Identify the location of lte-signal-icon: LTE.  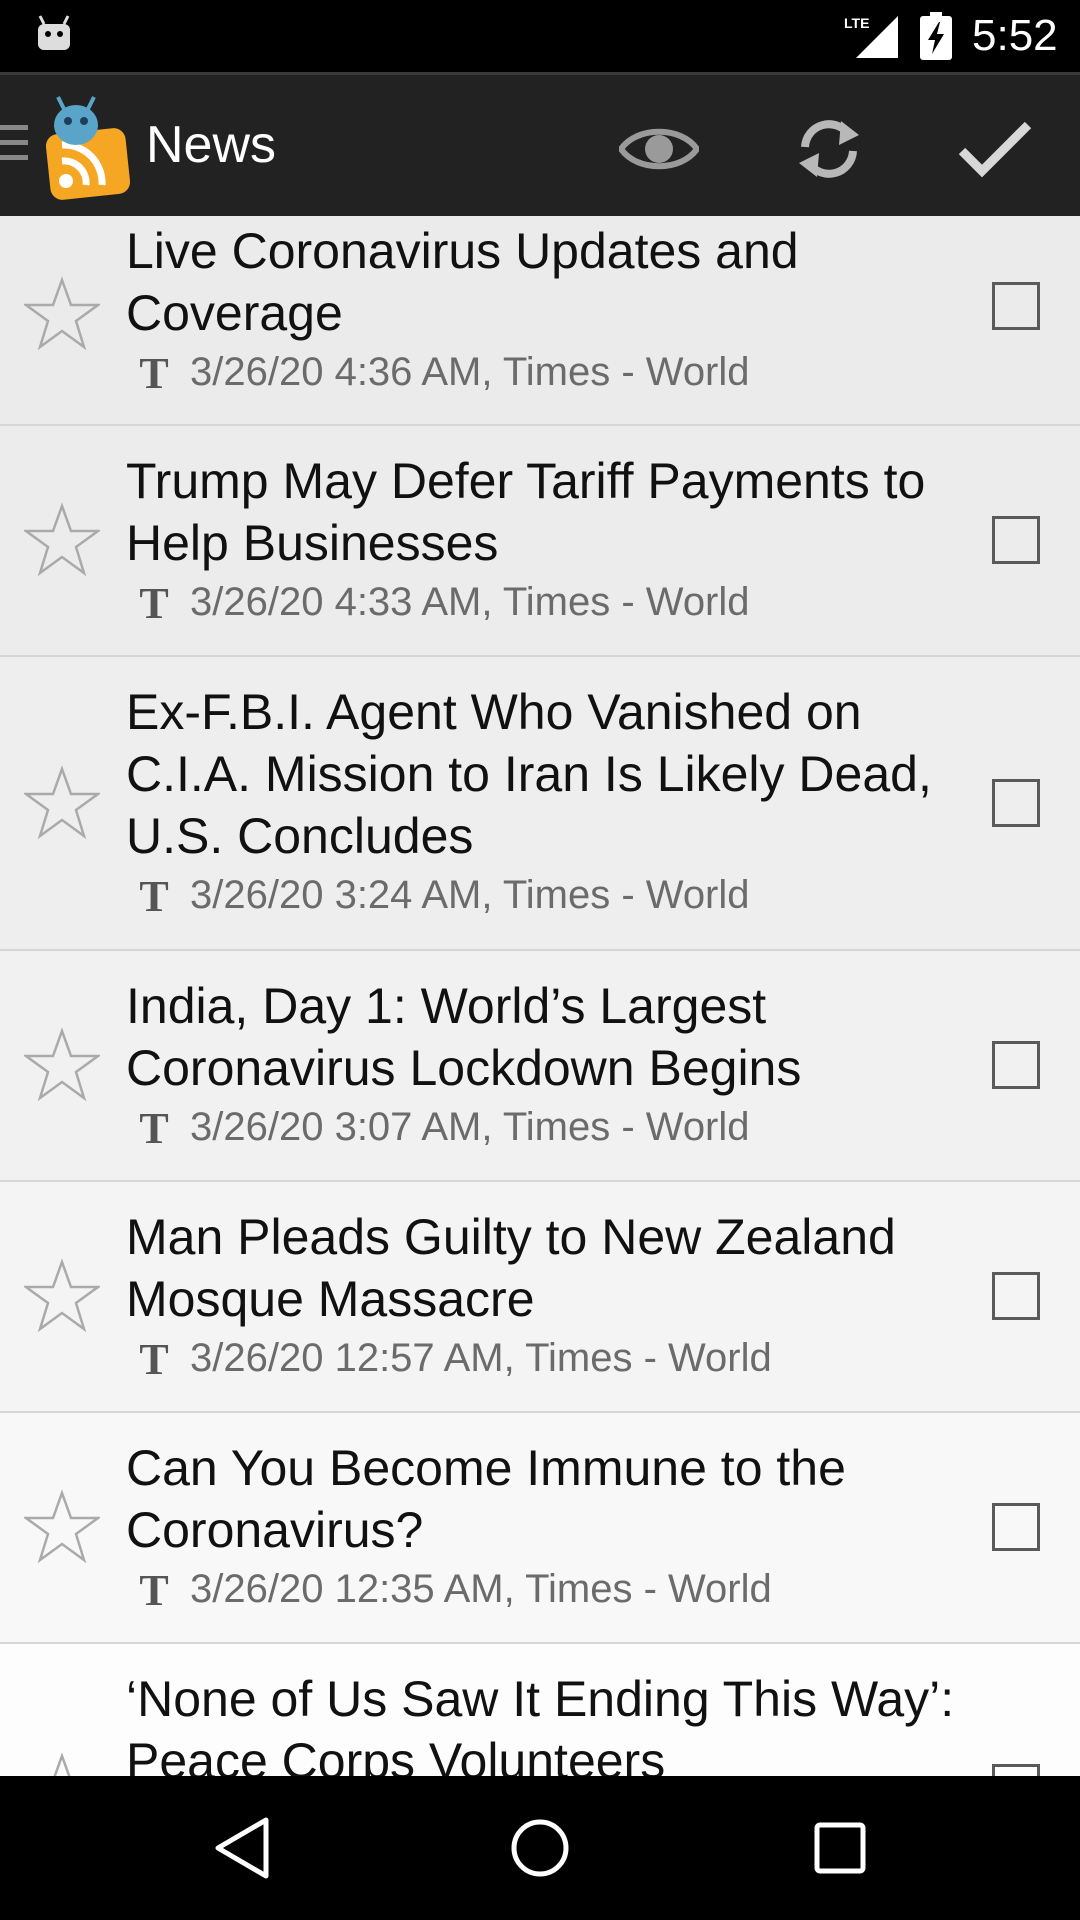
(871, 36).